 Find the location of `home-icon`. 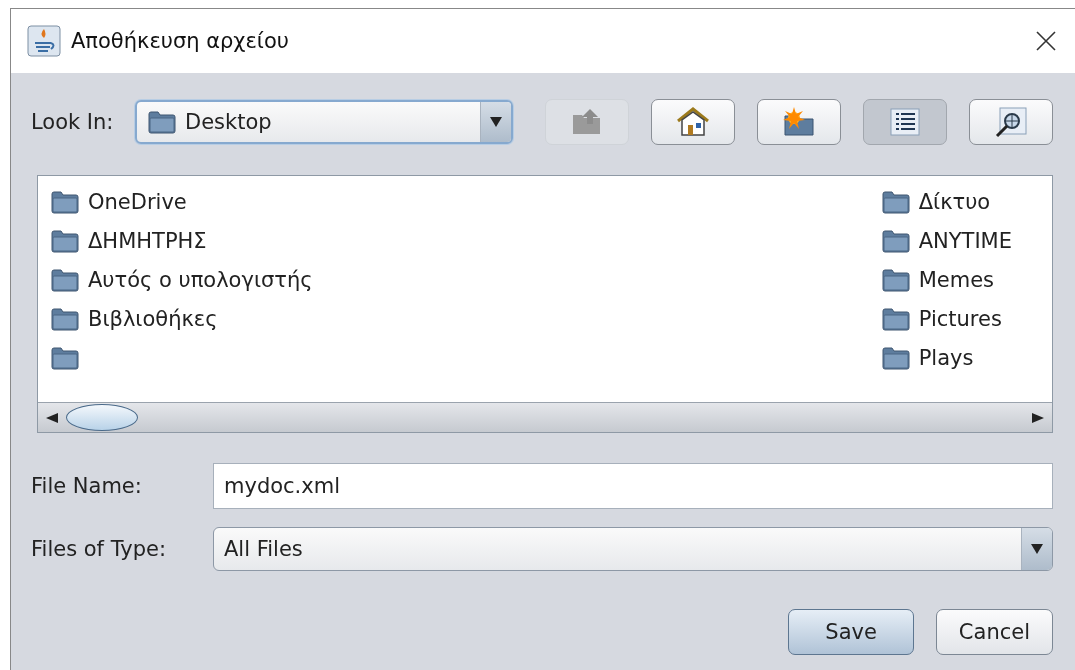

home-icon is located at coordinates (693, 122).